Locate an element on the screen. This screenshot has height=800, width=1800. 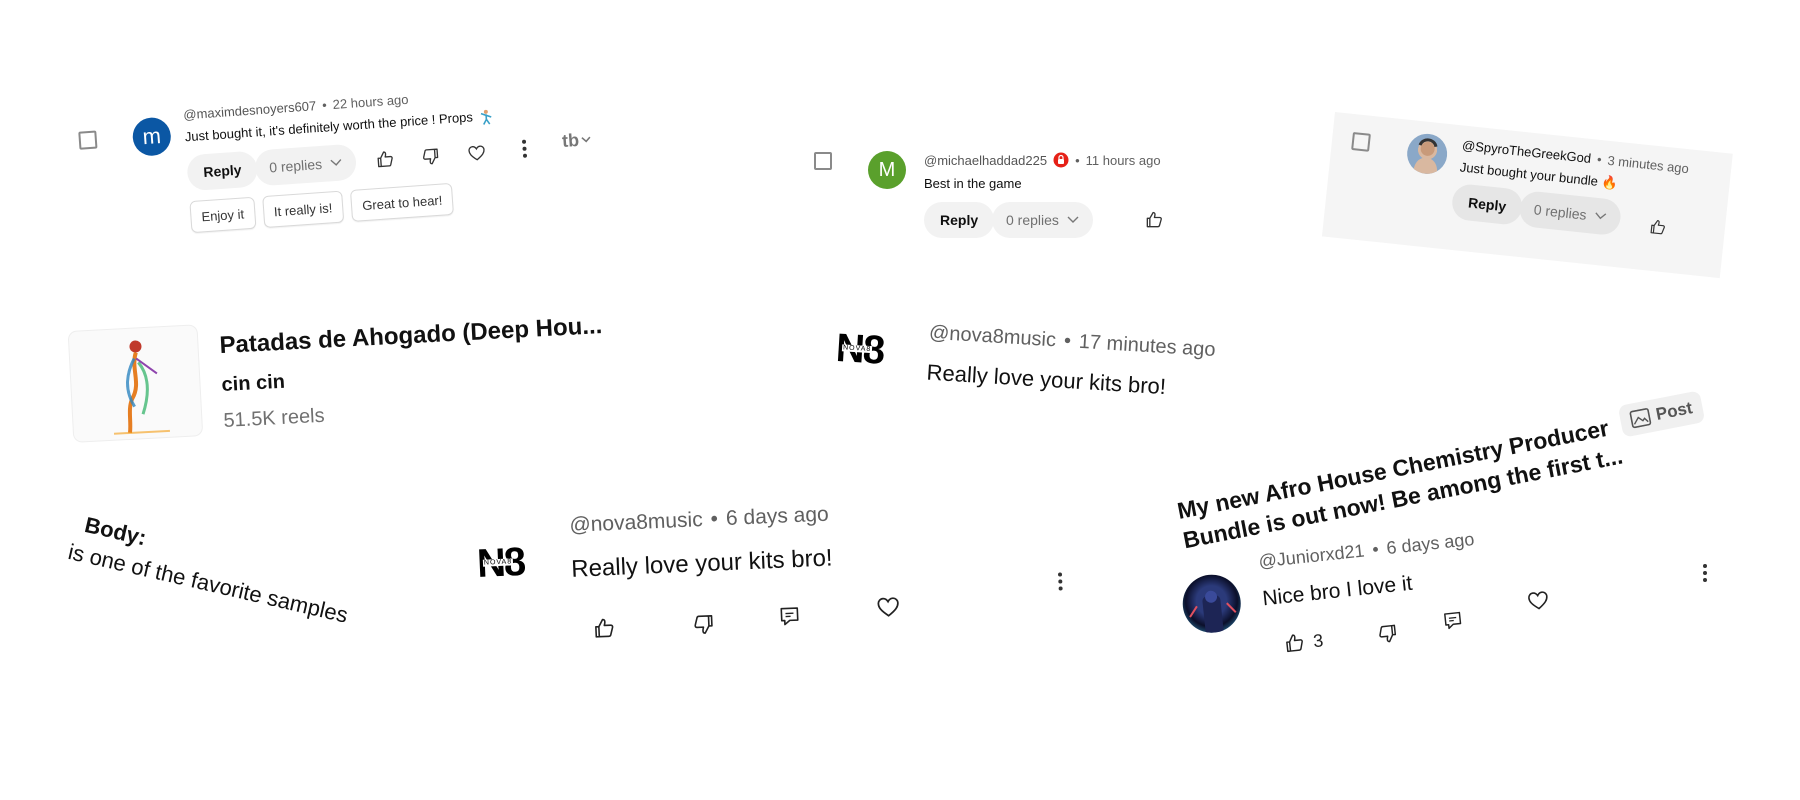
like-count: 3 is located at coordinates (1318, 640).